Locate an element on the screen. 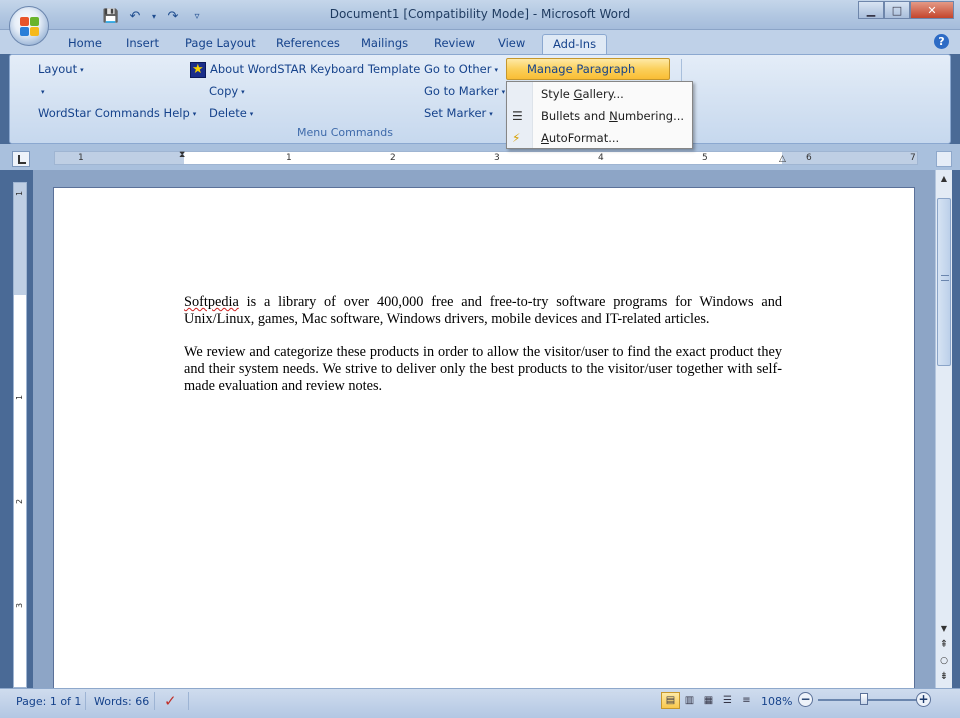  web-layout-view-icon: ▦ is located at coordinates (708, 700).